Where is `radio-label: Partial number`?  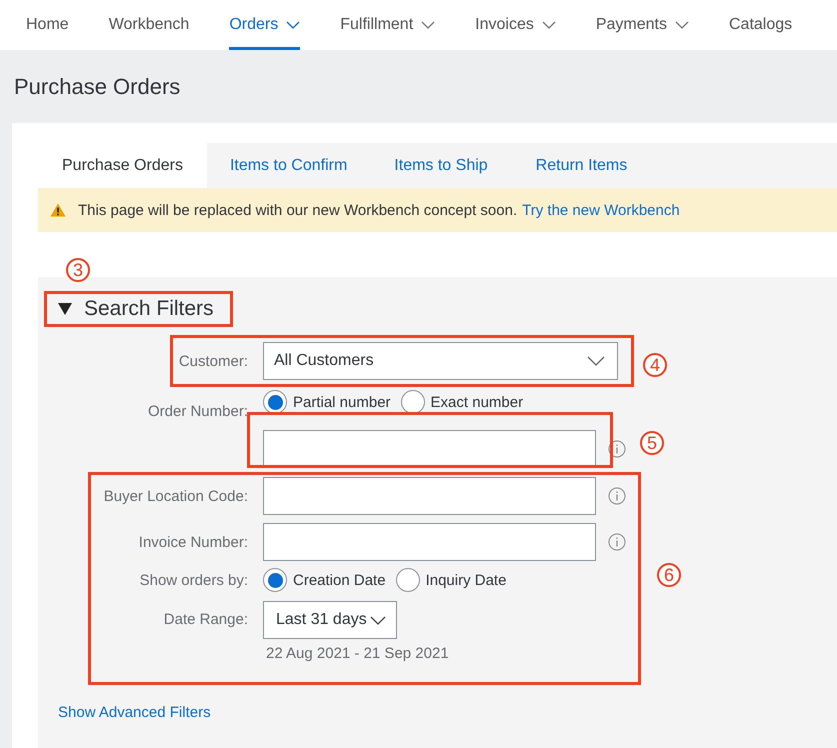
radio-label: Partial number is located at coordinates (342, 402).